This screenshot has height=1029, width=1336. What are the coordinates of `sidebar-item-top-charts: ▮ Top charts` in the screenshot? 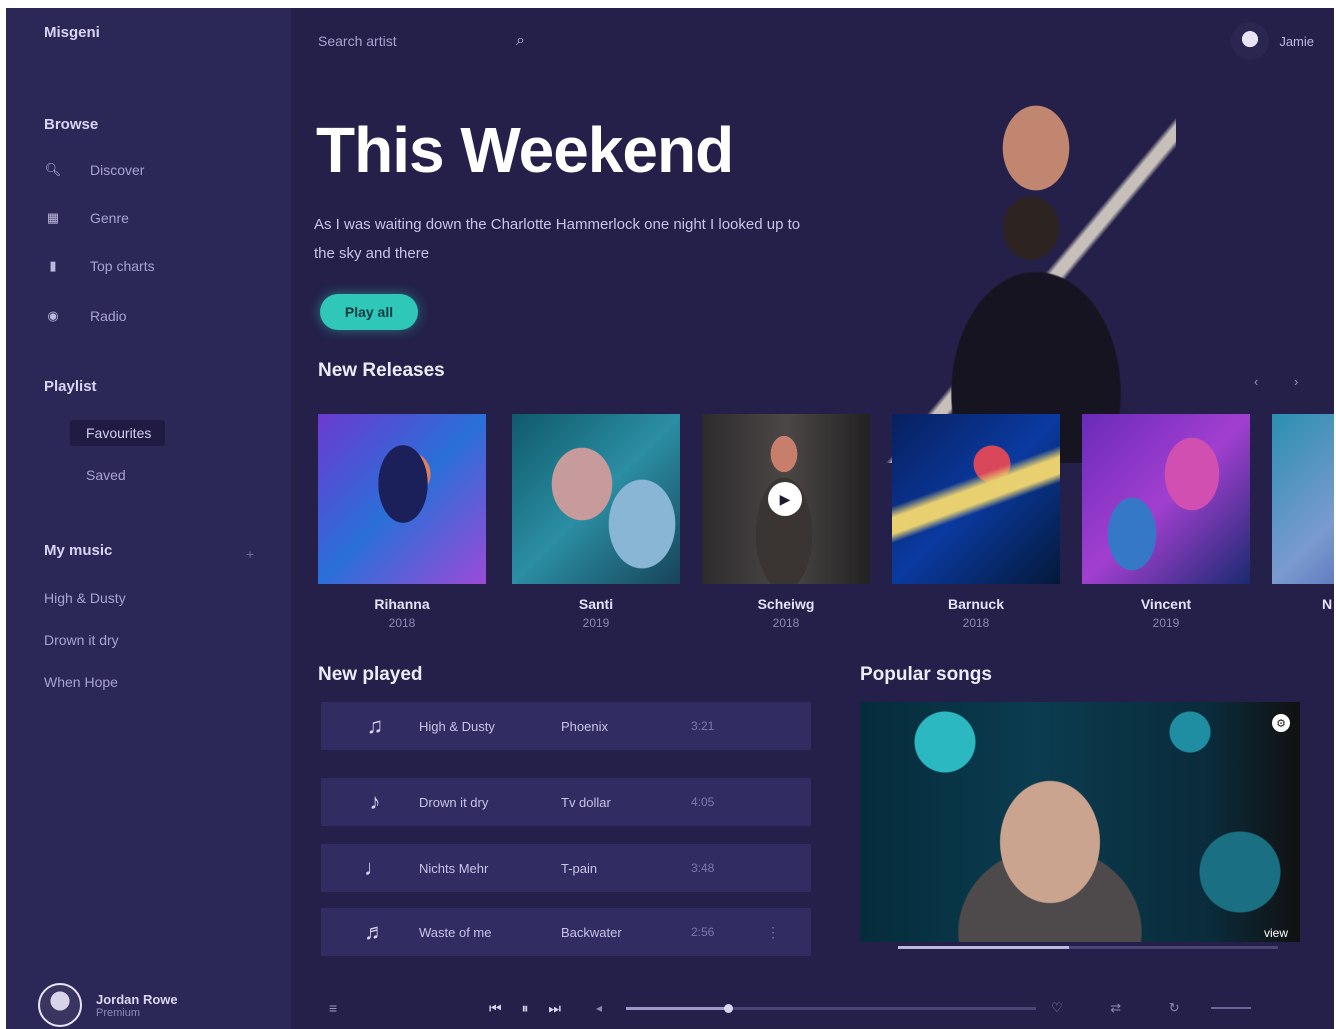 It's located at (99, 266).